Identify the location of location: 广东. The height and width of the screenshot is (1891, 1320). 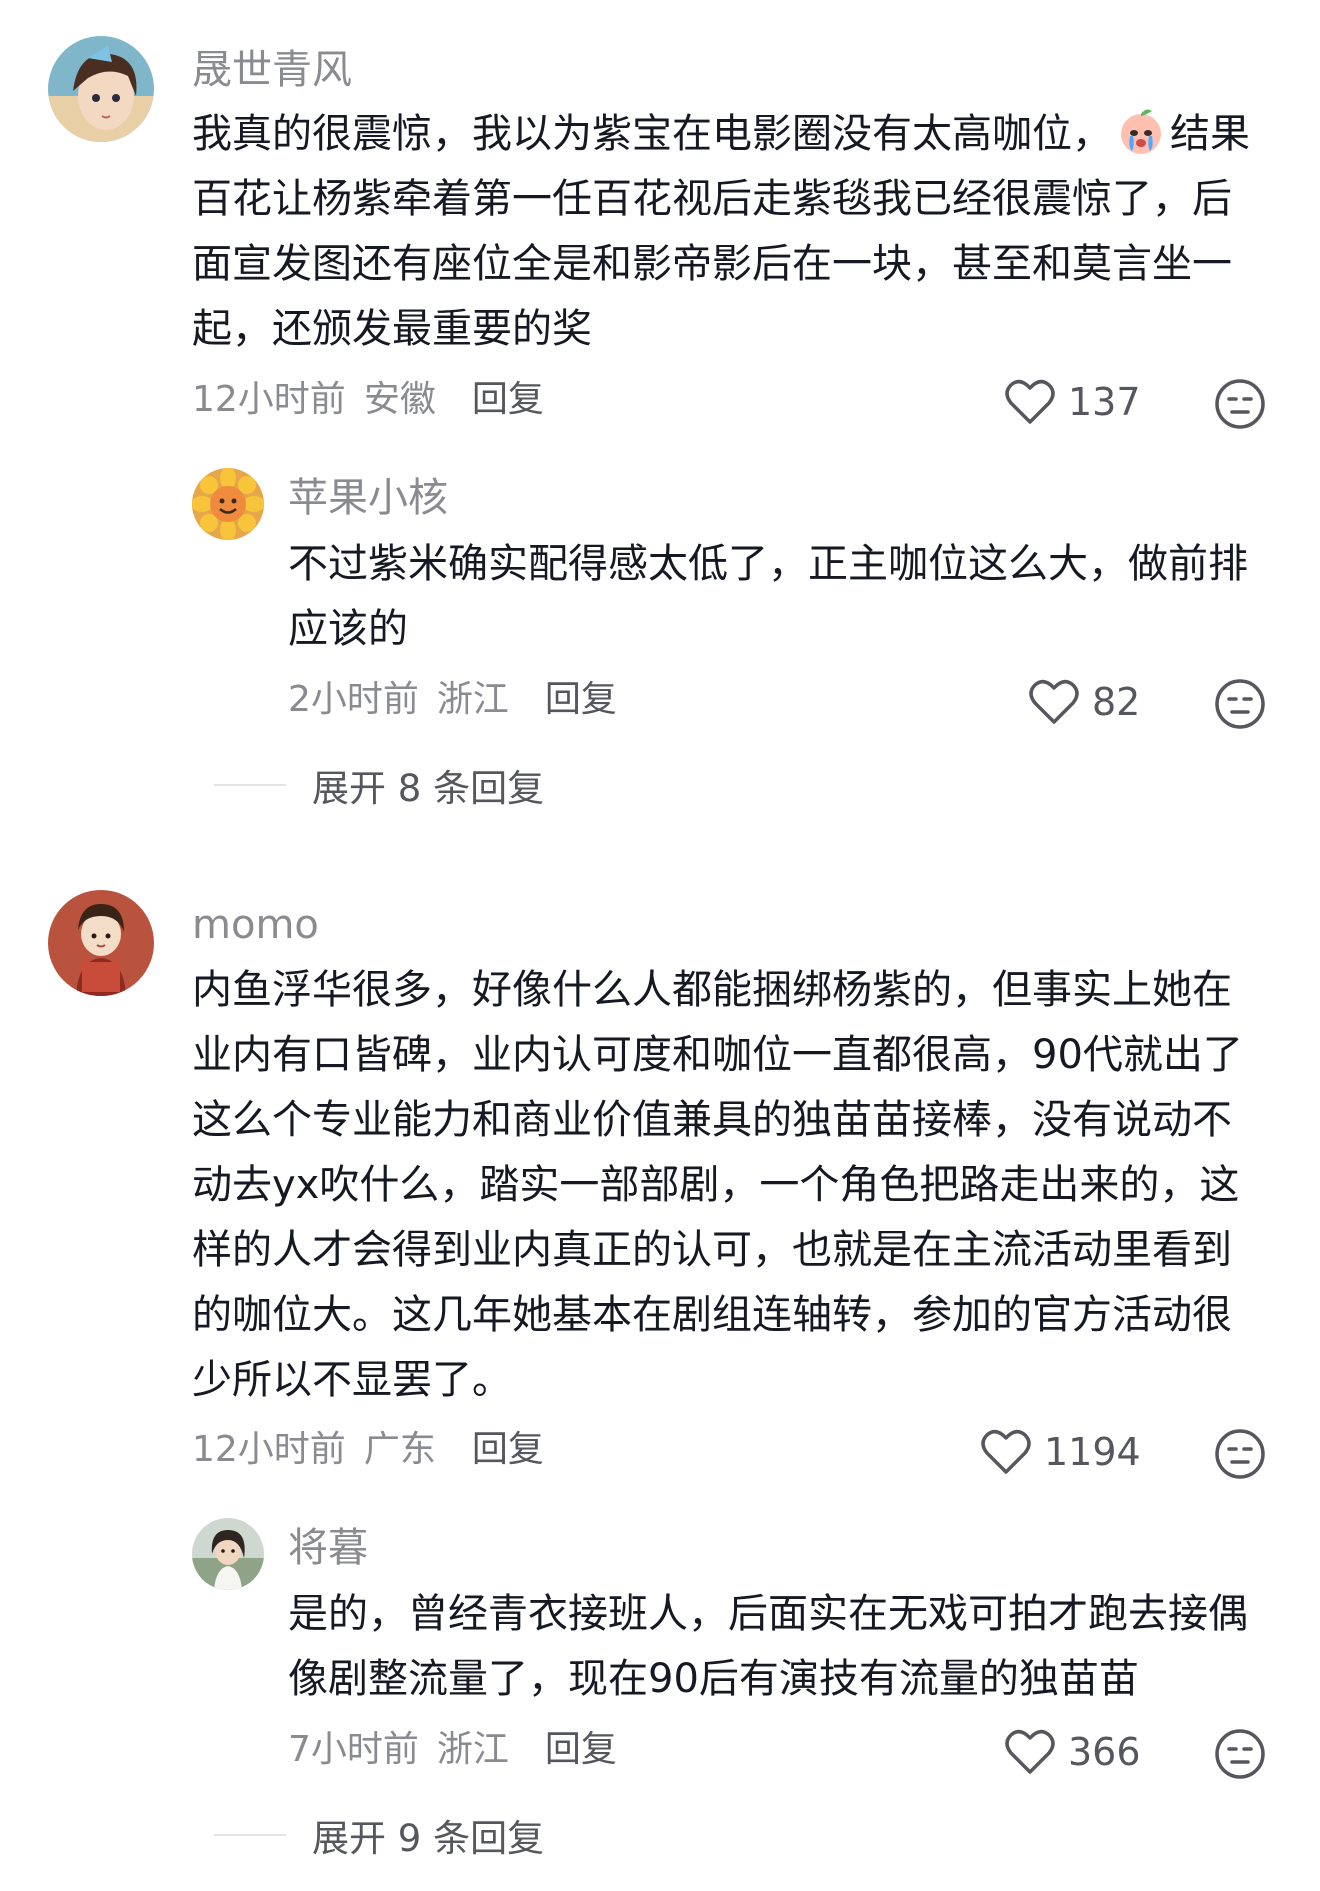
(399, 1449).